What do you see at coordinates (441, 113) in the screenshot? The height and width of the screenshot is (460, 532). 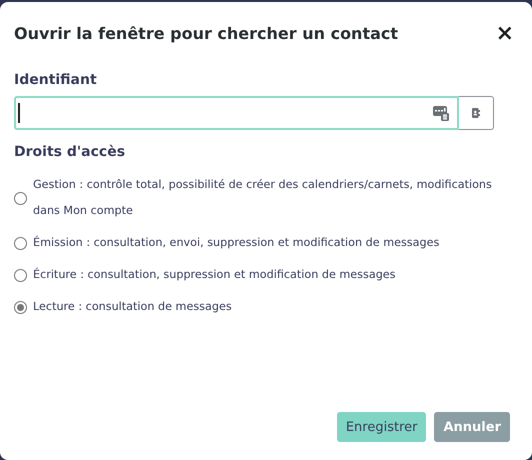 I see `keyboard-icon` at bounding box center [441, 113].